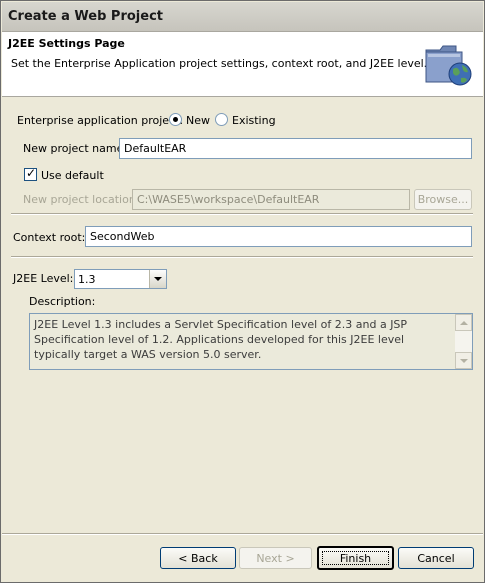 The height and width of the screenshot is (583, 485). What do you see at coordinates (72, 175) in the screenshot?
I see `use-default-label: Use default` at bounding box center [72, 175].